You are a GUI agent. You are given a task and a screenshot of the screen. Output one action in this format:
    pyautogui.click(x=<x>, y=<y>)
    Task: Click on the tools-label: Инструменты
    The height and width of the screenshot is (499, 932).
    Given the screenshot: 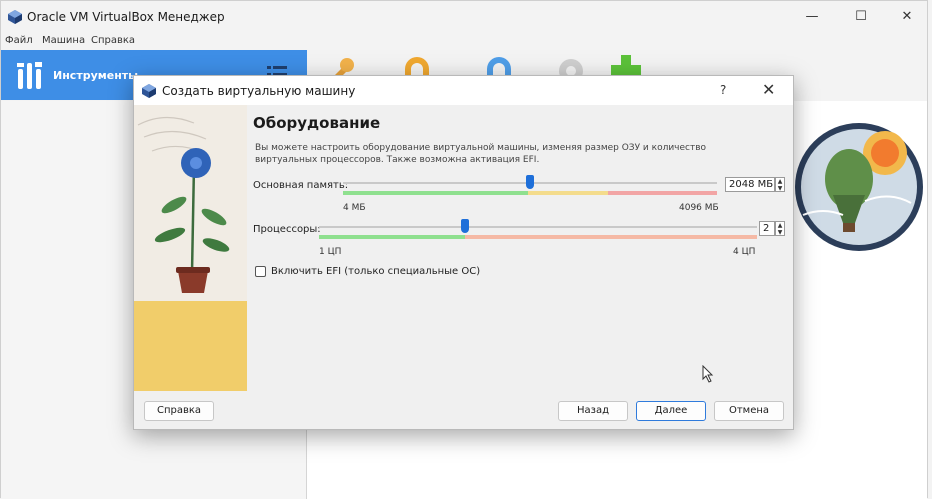 What is the action you would take?
    pyautogui.click(x=96, y=75)
    